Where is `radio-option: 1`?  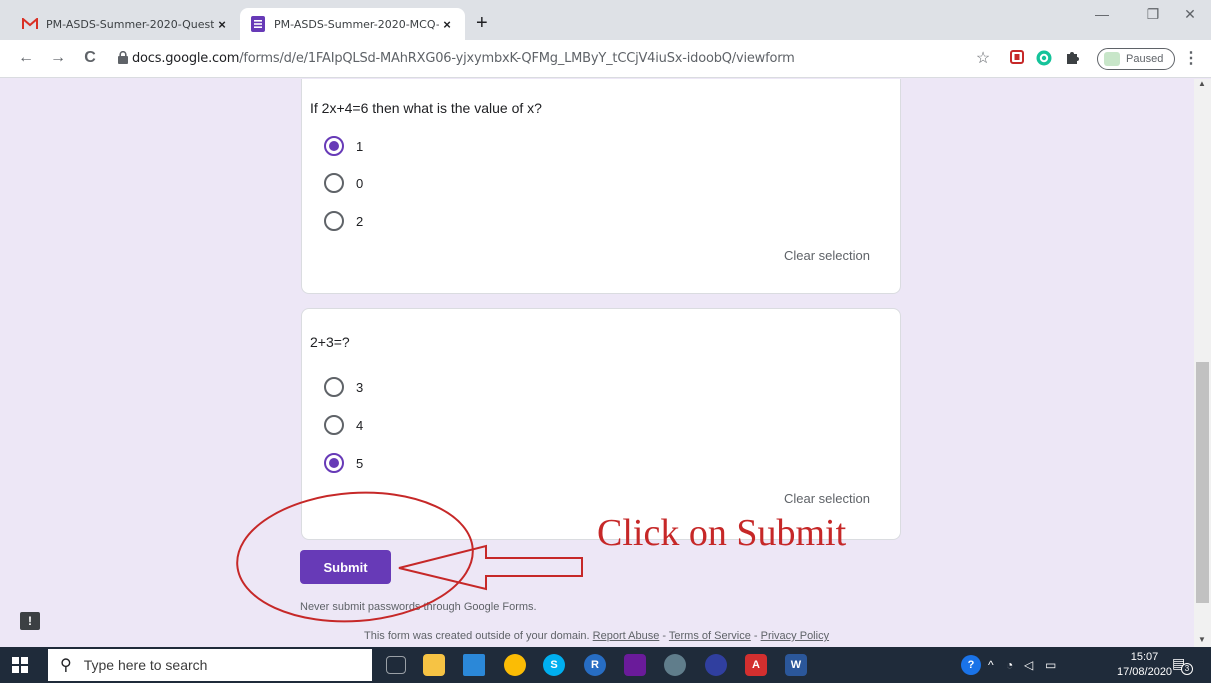 radio-option: 1 is located at coordinates (343, 146).